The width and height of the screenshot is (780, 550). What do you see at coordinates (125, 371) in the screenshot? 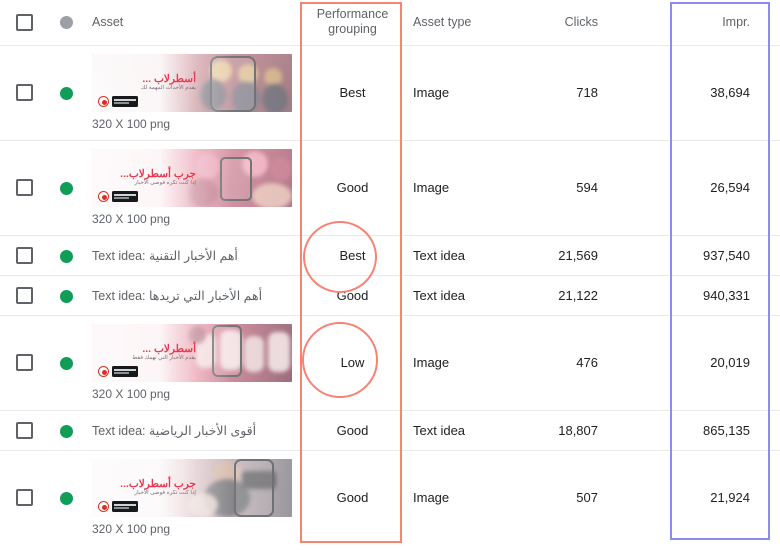
I see `store-badge-icon` at bounding box center [125, 371].